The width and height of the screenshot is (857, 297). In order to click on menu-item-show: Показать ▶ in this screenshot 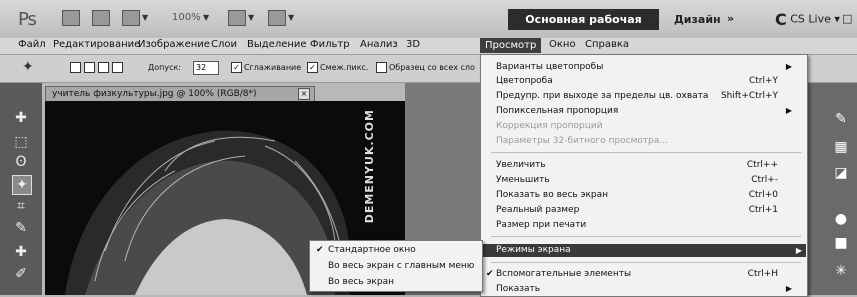, I will do `click(646, 289)`.